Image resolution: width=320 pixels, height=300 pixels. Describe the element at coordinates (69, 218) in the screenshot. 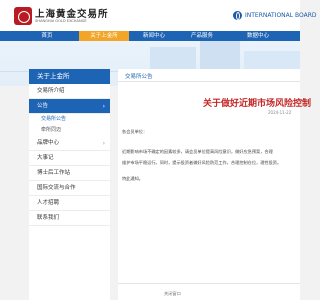

I see `sidebar-item-contact: 联系我们` at that location.